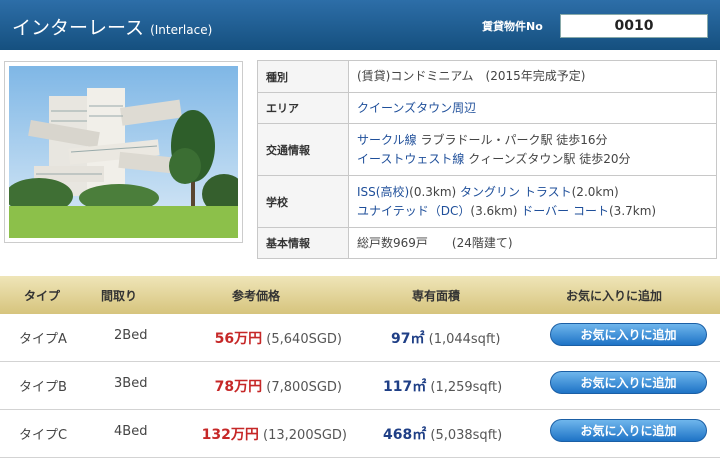 The height and width of the screenshot is (458, 720). What do you see at coordinates (614, 296) in the screenshot?
I see `col-favorite: お気に入りに追加` at bounding box center [614, 296].